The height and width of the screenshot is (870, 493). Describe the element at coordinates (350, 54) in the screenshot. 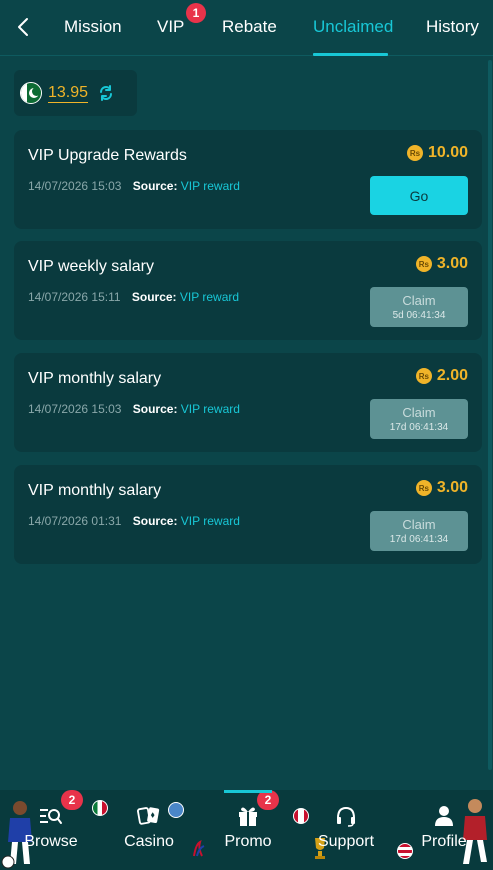

I see `active-tab-indicator` at that location.